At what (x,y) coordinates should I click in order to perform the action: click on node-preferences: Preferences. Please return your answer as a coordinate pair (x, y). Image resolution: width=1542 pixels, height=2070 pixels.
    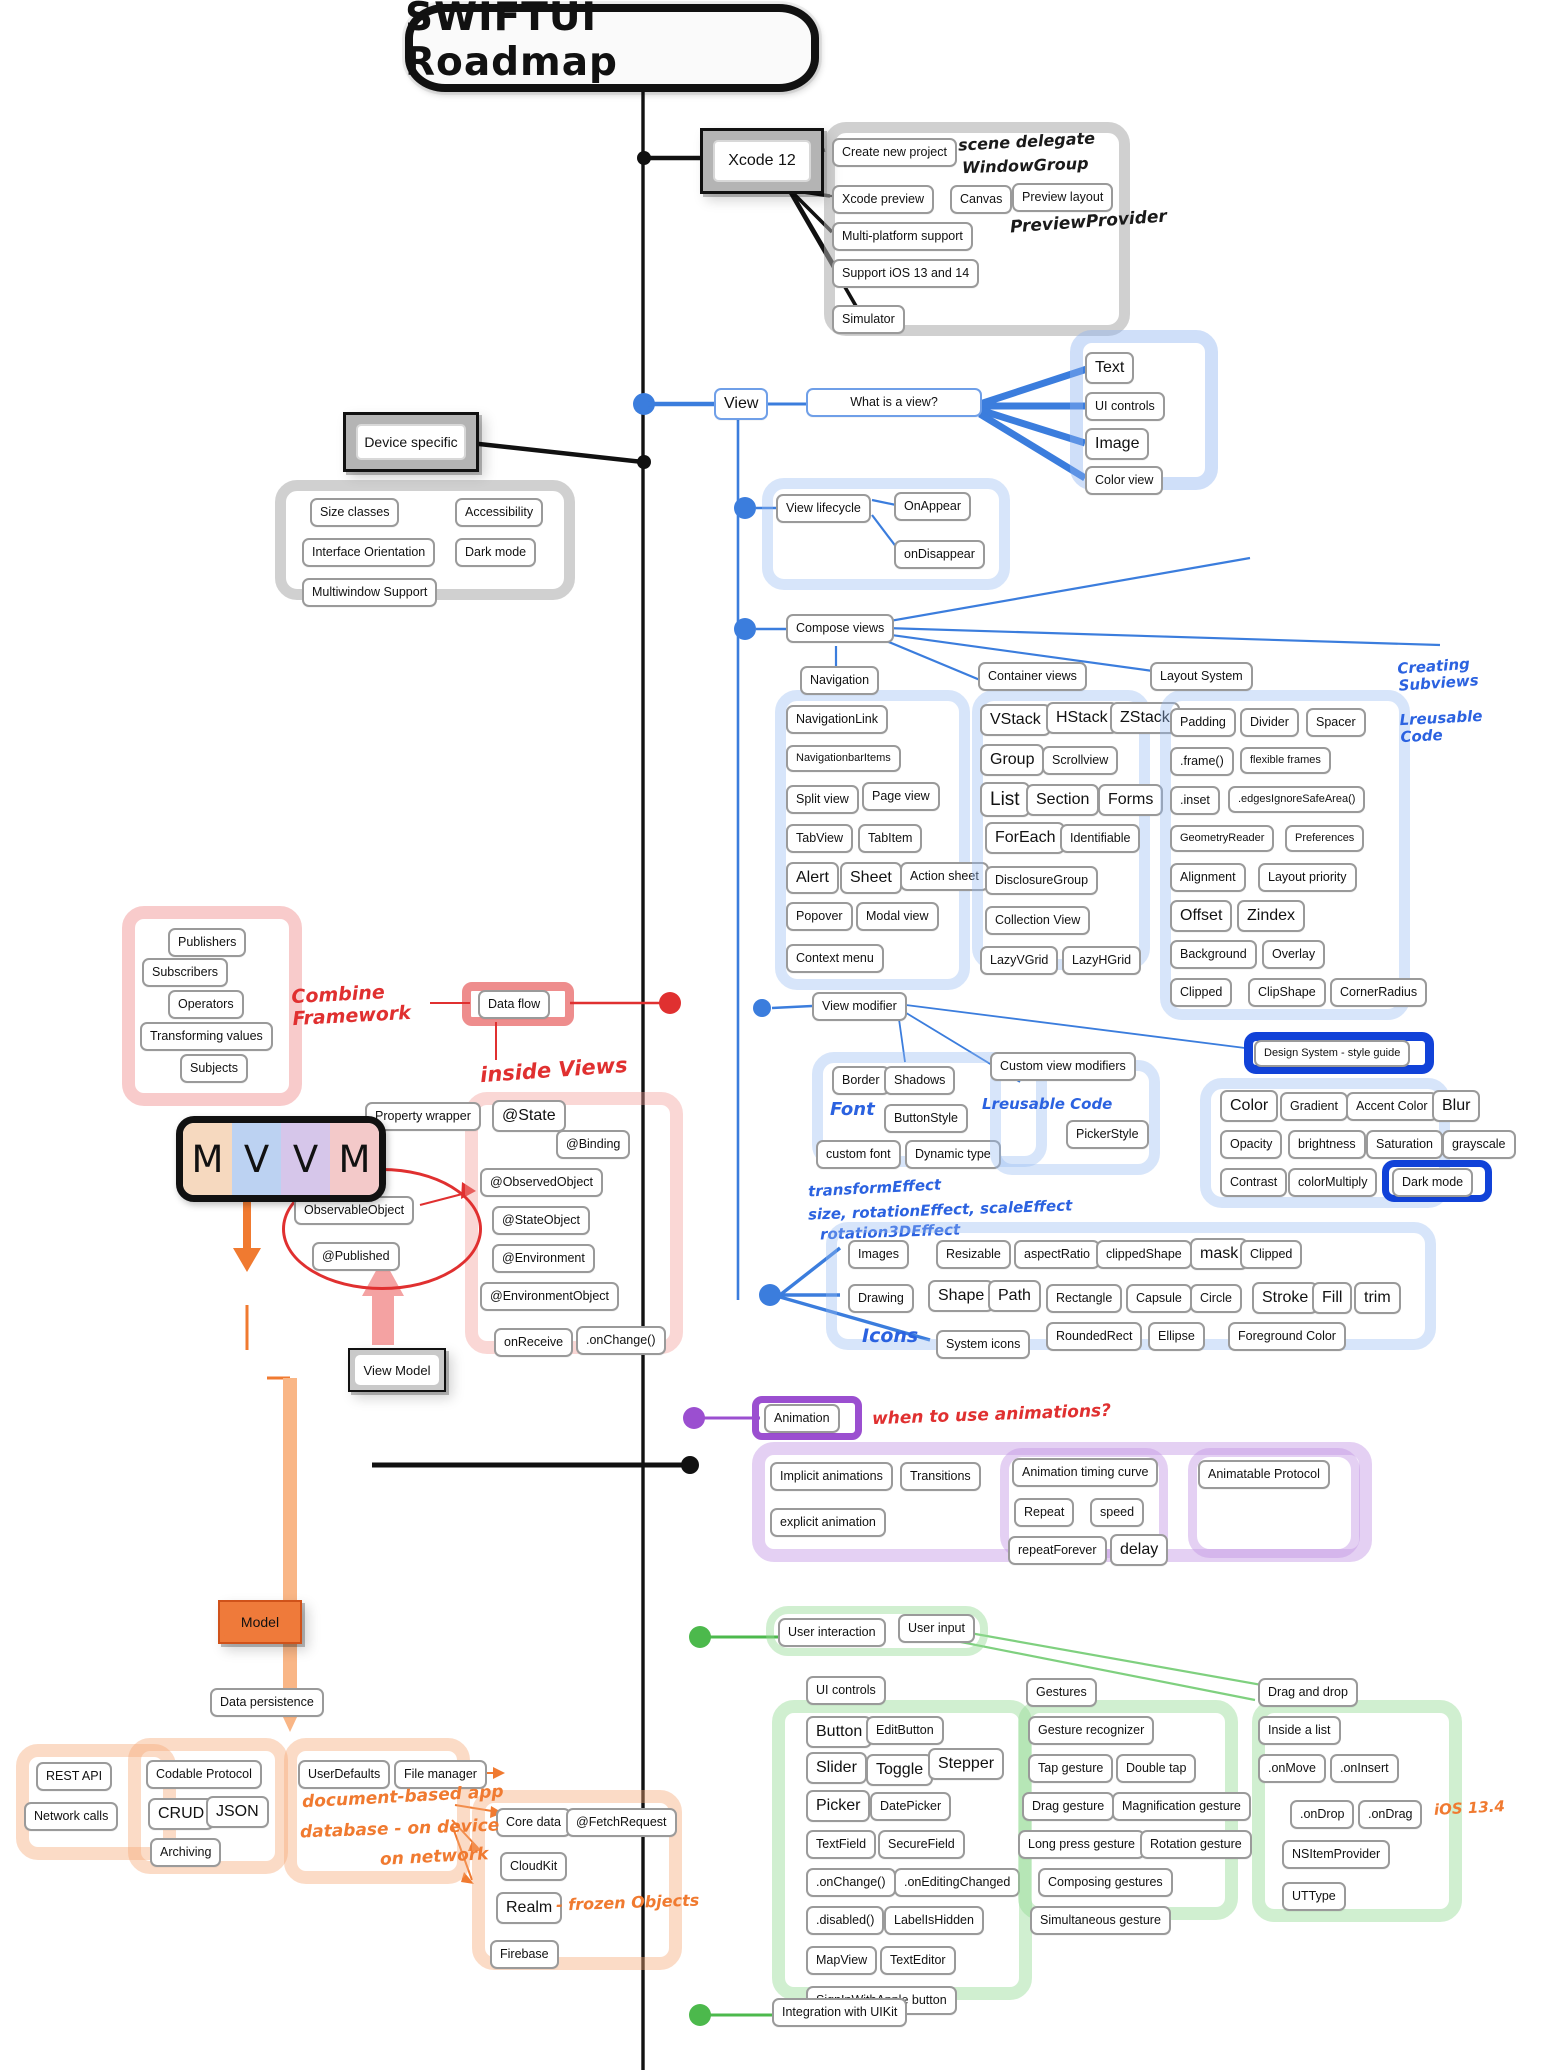
    Looking at the image, I should click on (1325, 838).